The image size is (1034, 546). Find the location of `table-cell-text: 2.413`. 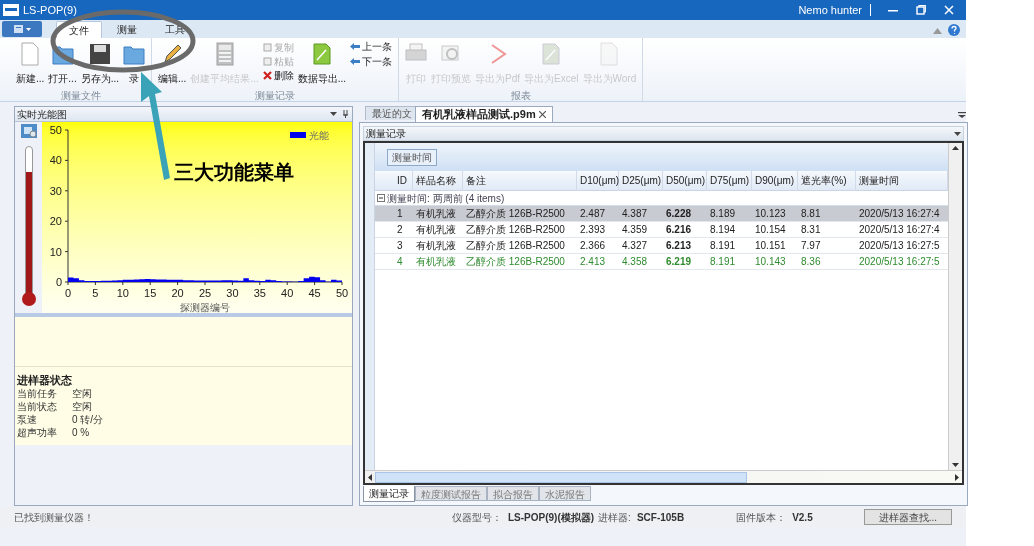

table-cell-text: 2.413 is located at coordinates (593, 261).